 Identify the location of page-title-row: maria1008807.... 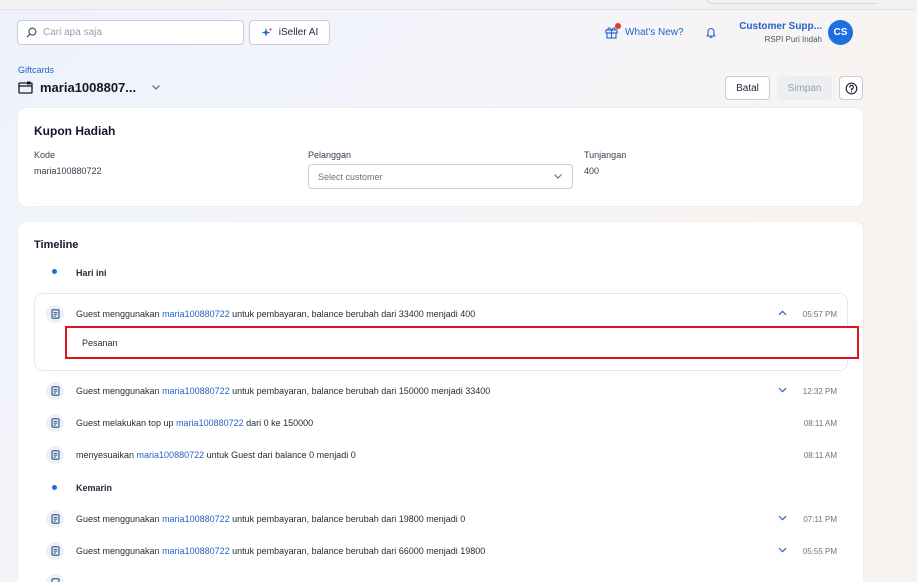
(89, 87).